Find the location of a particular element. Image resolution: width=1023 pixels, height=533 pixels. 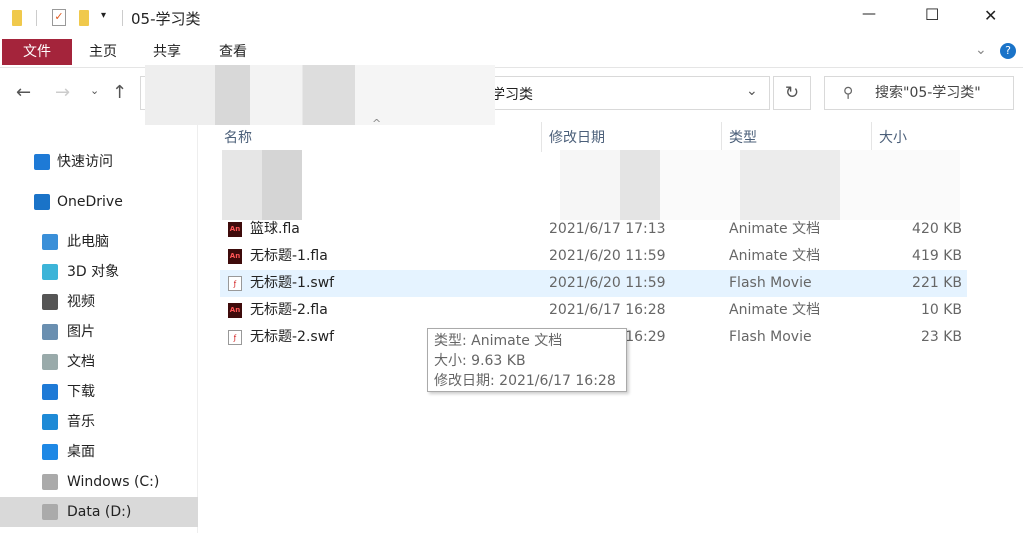

sidebar-item: 图片 is located at coordinates (99, 332).